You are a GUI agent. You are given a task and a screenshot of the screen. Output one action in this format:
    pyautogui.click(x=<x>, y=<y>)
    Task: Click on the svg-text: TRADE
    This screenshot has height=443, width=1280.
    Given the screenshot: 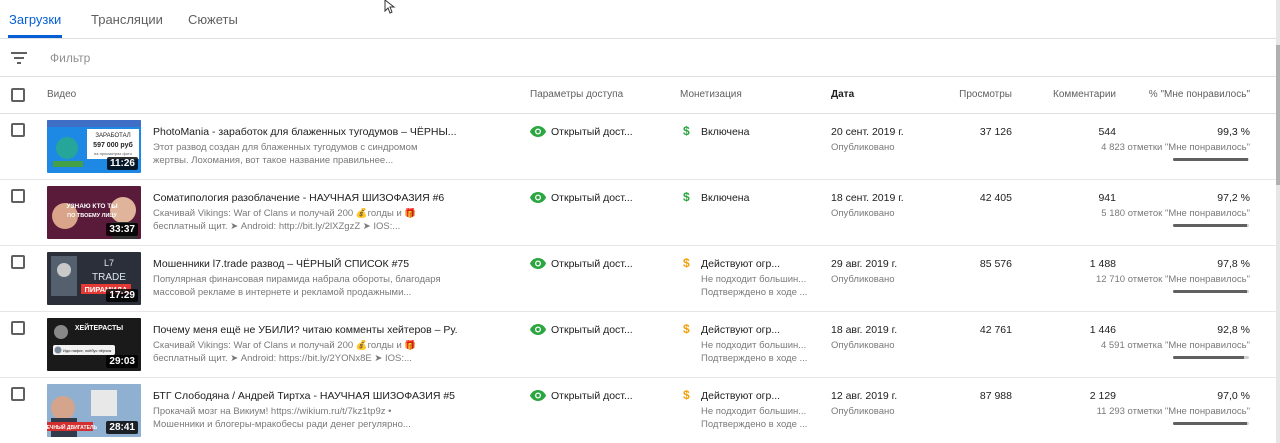 What is the action you would take?
    pyautogui.click(x=109, y=277)
    